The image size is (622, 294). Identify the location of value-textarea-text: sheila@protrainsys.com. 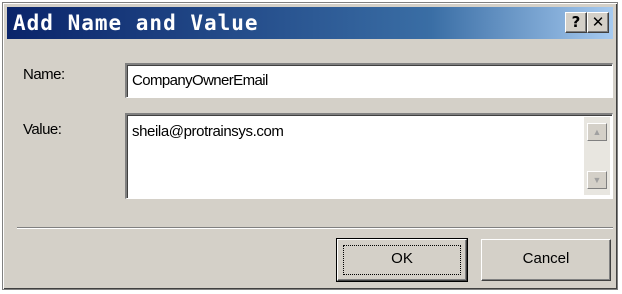
(208, 131).